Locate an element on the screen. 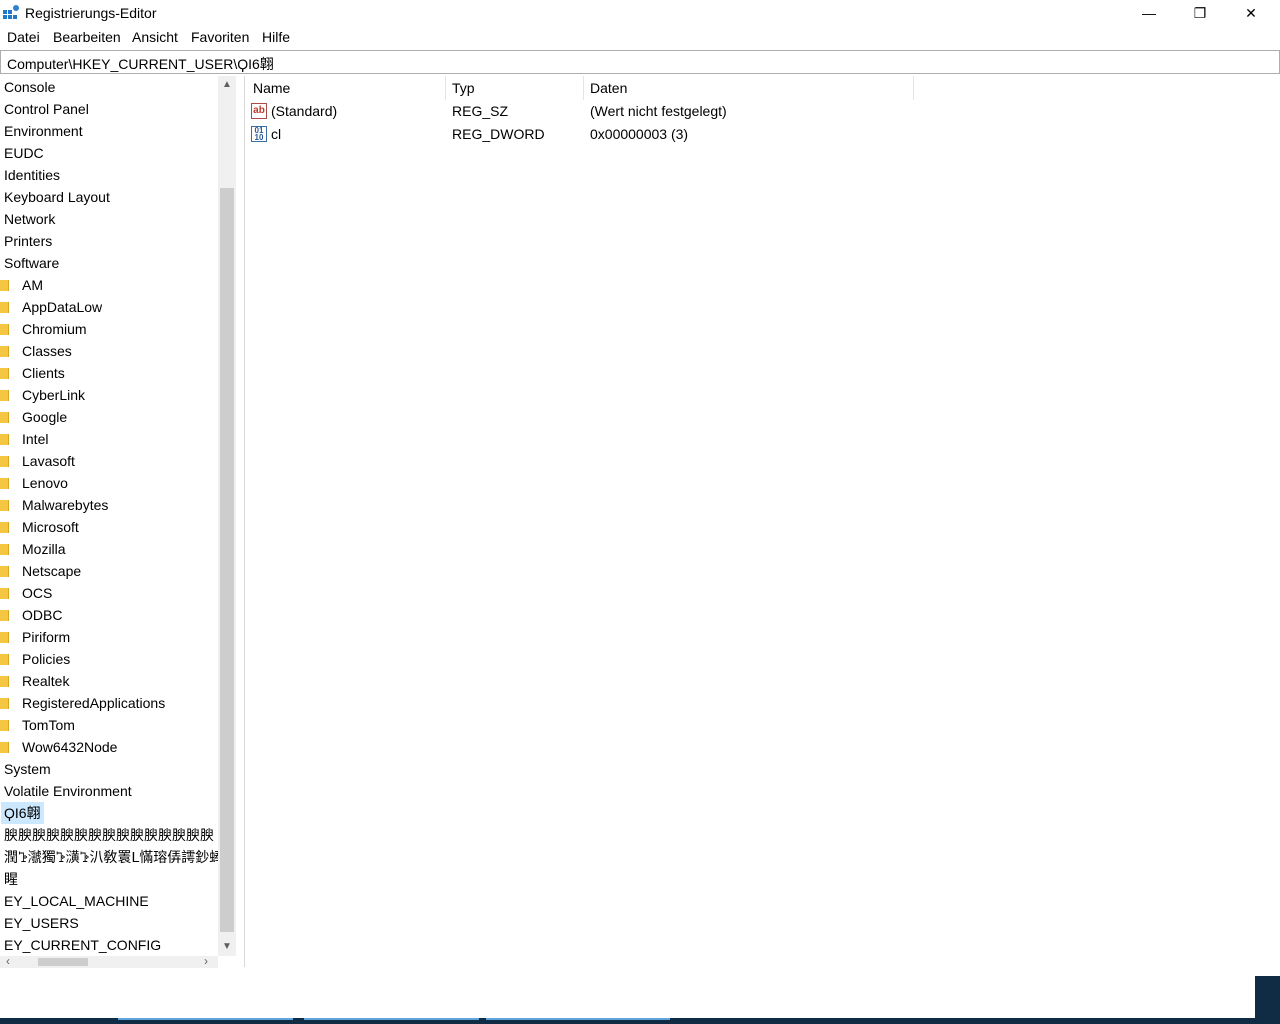 This screenshot has width=1280, height=1024. tree-item-hku: EY_USERS is located at coordinates (109, 923).